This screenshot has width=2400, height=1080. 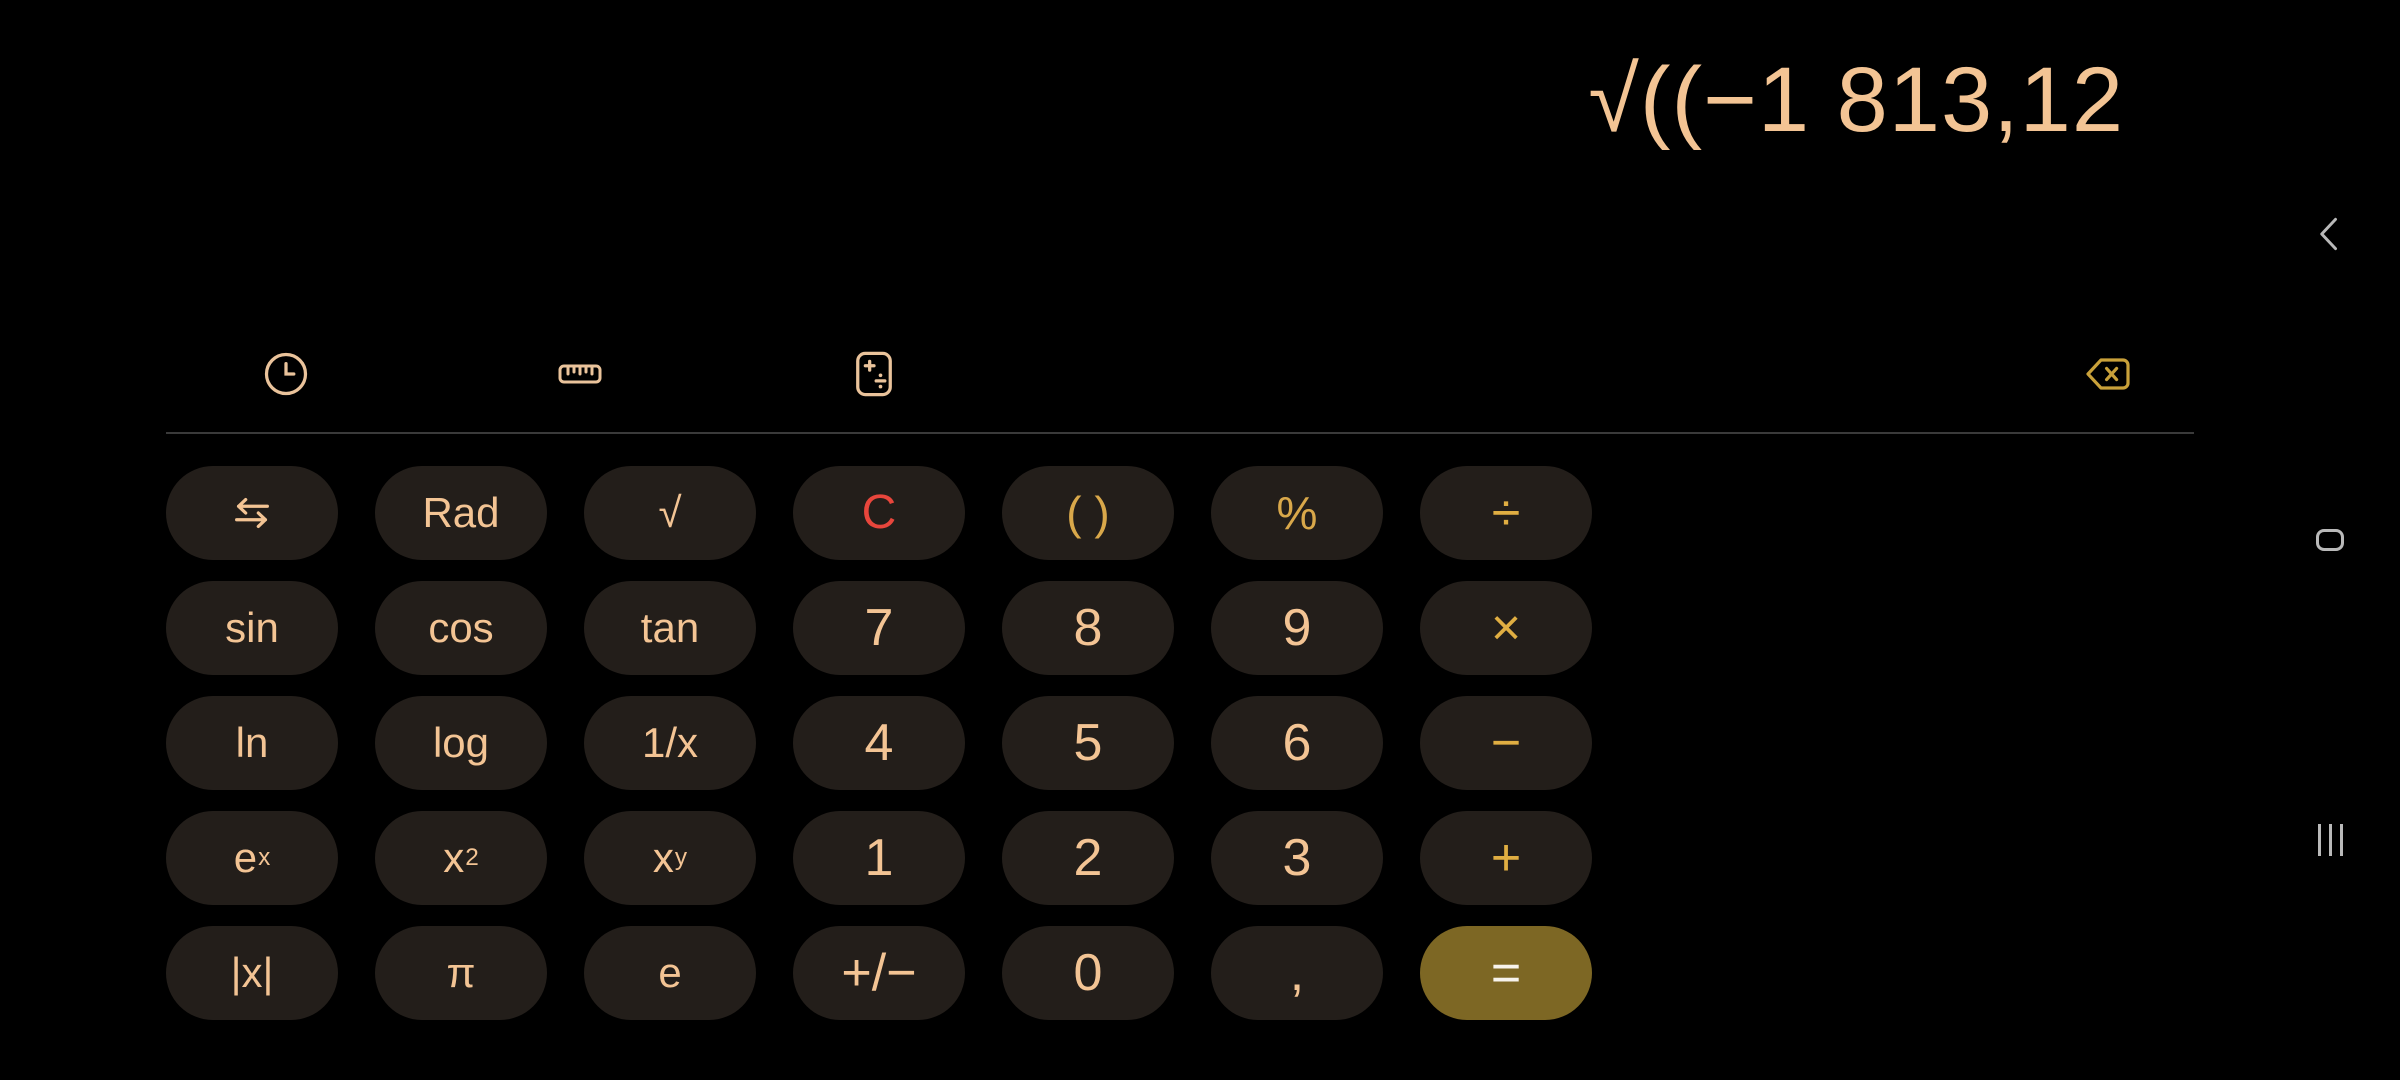 I want to click on key-label: ( ), so click(x=1088, y=513).